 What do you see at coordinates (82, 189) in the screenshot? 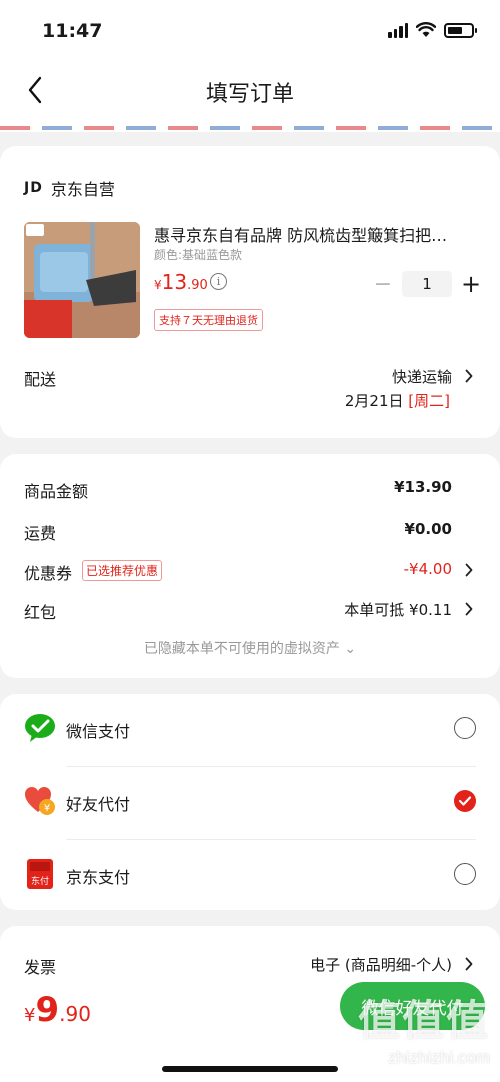
I see `shop-name: 京东自营` at bounding box center [82, 189].